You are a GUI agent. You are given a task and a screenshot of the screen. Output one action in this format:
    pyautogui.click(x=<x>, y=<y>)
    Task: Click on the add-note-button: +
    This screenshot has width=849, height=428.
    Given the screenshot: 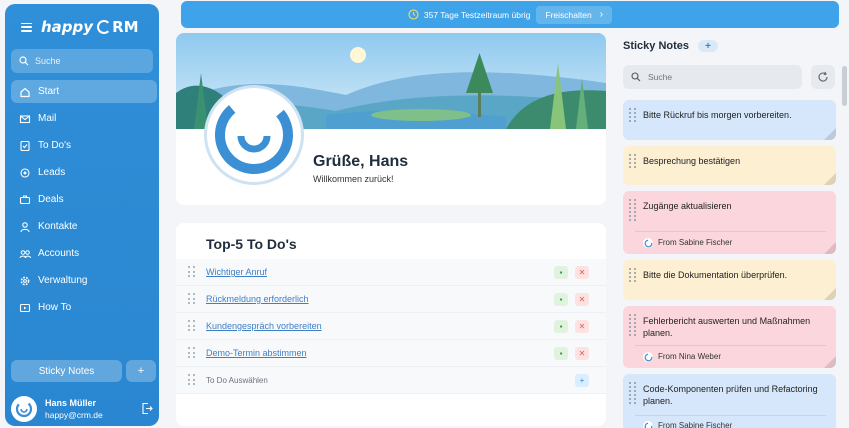 What is the action you would take?
    pyautogui.click(x=708, y=46)
    